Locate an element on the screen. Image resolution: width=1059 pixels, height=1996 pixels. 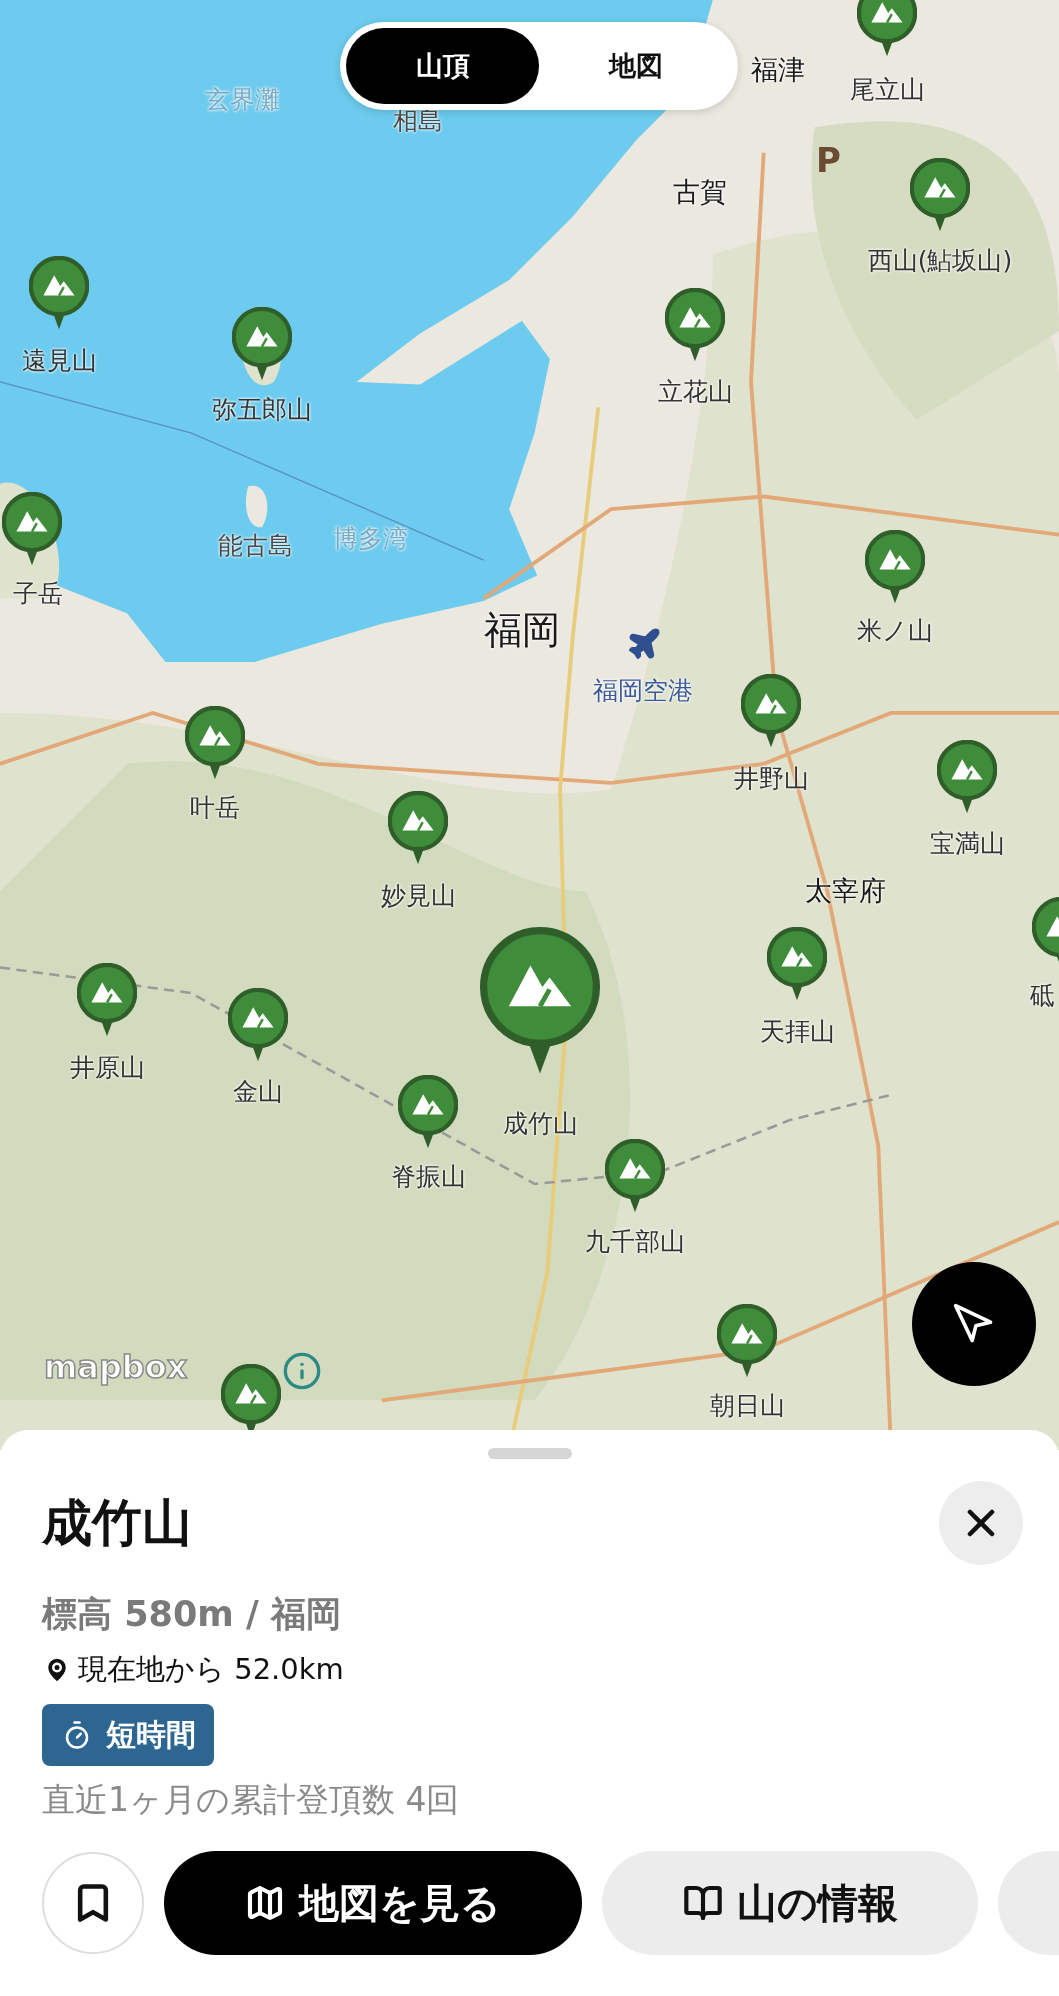
distance-text: 現在地から 52.0km is located at coordinates (211, 1669).